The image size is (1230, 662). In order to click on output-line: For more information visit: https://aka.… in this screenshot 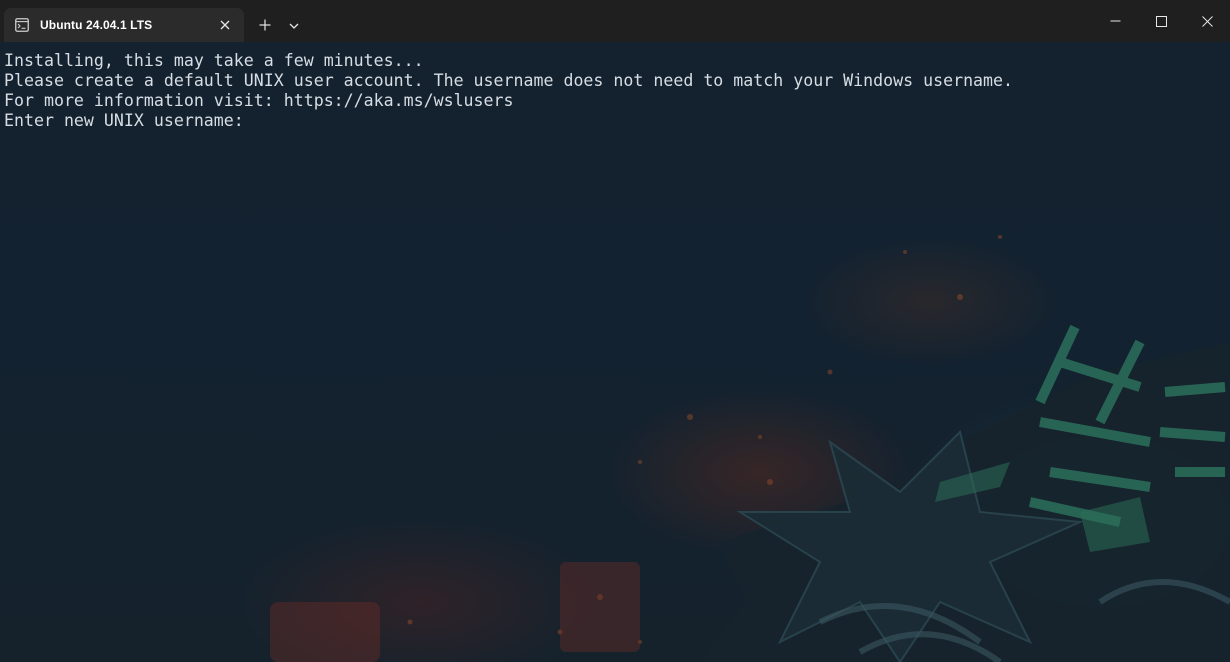, I will do `click(259, 100)`.